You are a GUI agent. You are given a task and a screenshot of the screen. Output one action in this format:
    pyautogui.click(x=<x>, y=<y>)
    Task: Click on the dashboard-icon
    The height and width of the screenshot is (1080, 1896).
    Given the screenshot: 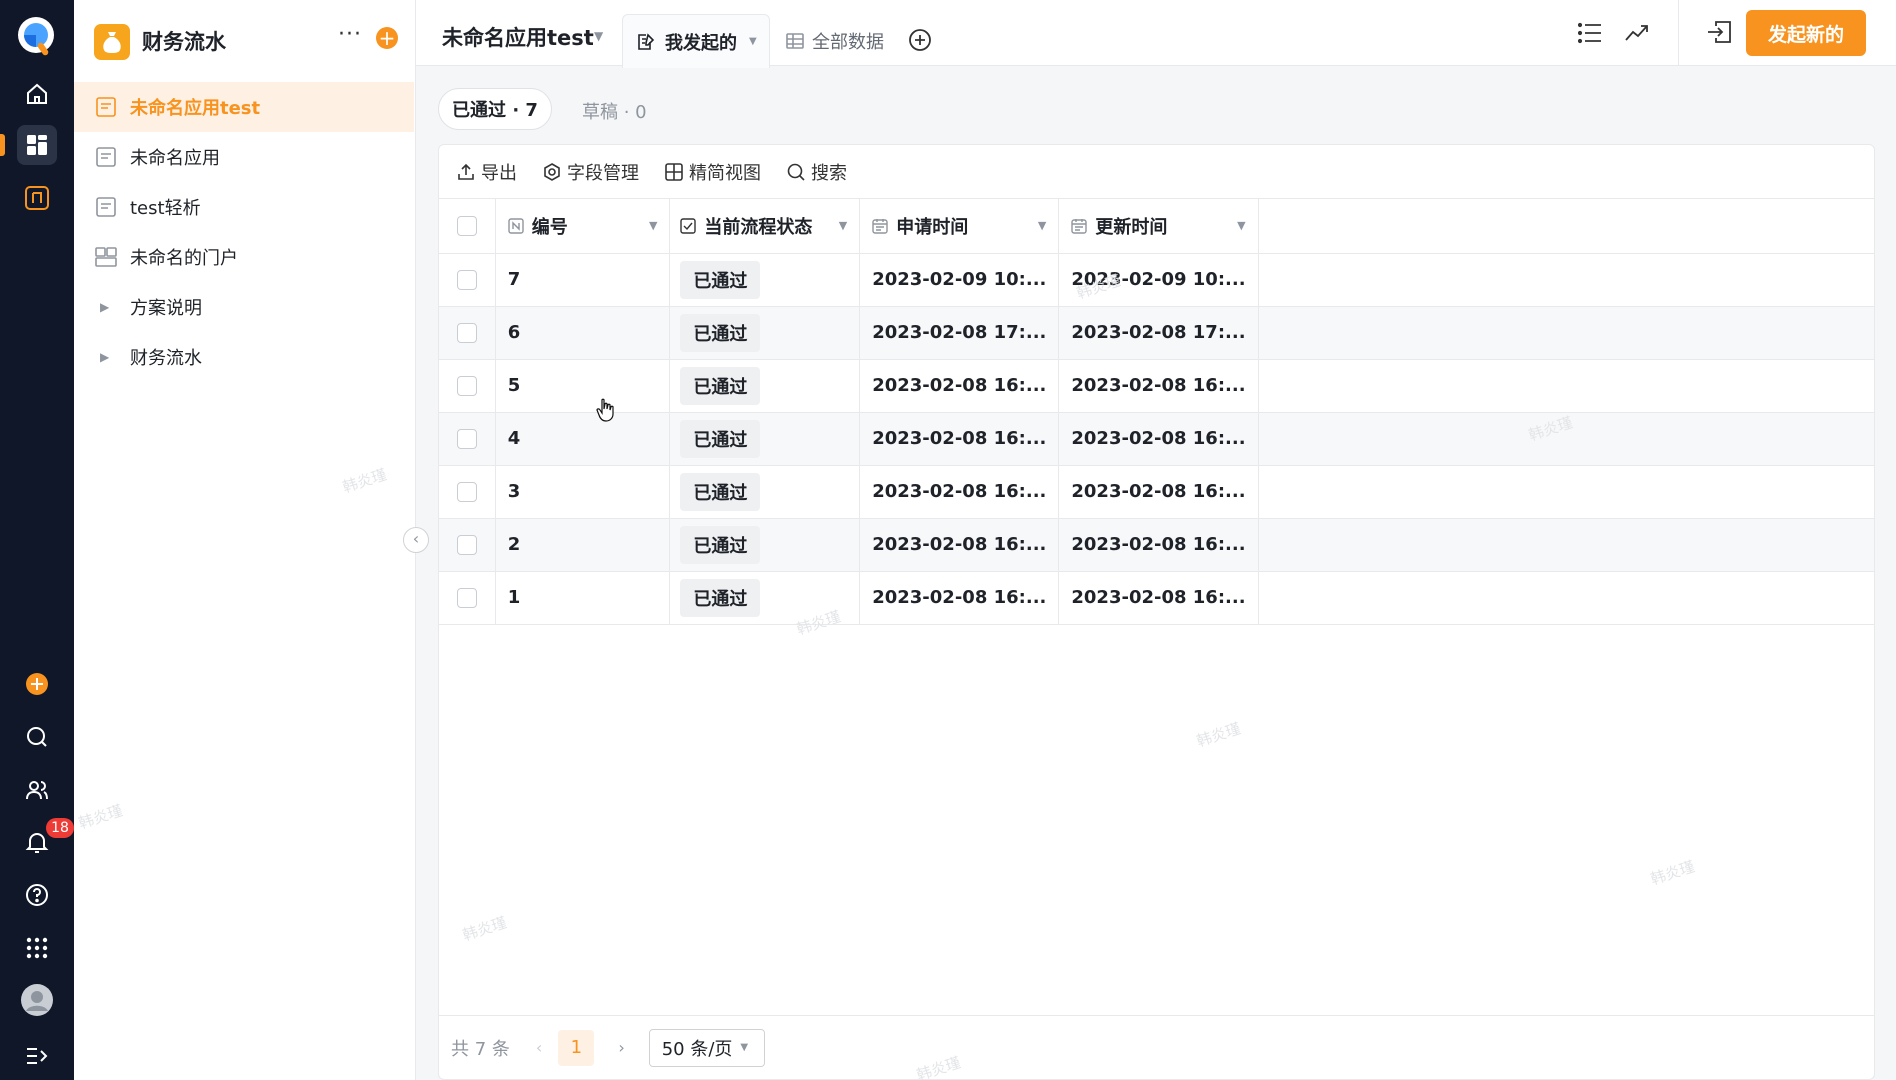 What is the action you would take?
    pyautogui.click(x=37, y=145)
    